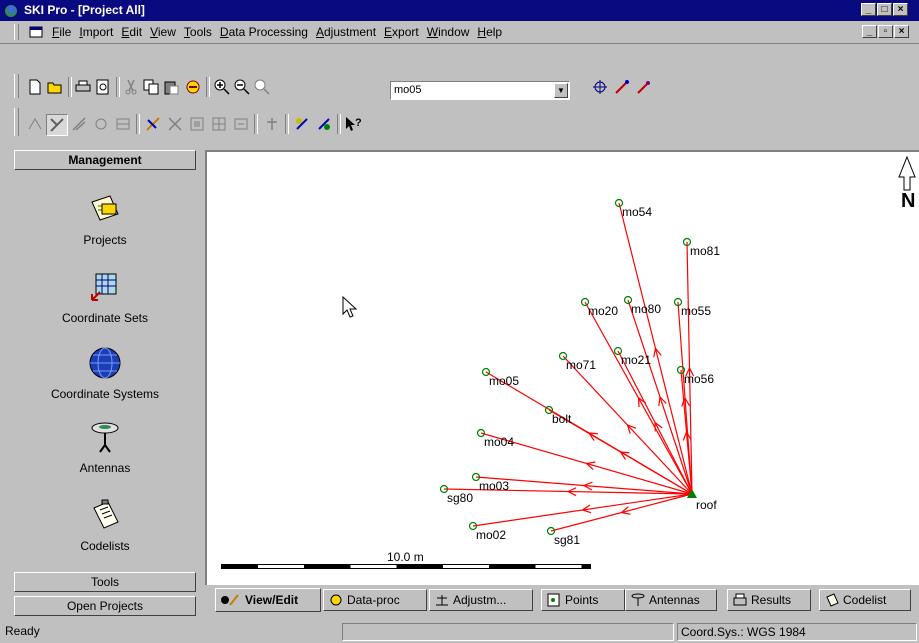 The width and height of the screenshot is (919, 643). I want to click on sidebar-item-coordinate-systems: Coordinate Systems, so click(105, 373).